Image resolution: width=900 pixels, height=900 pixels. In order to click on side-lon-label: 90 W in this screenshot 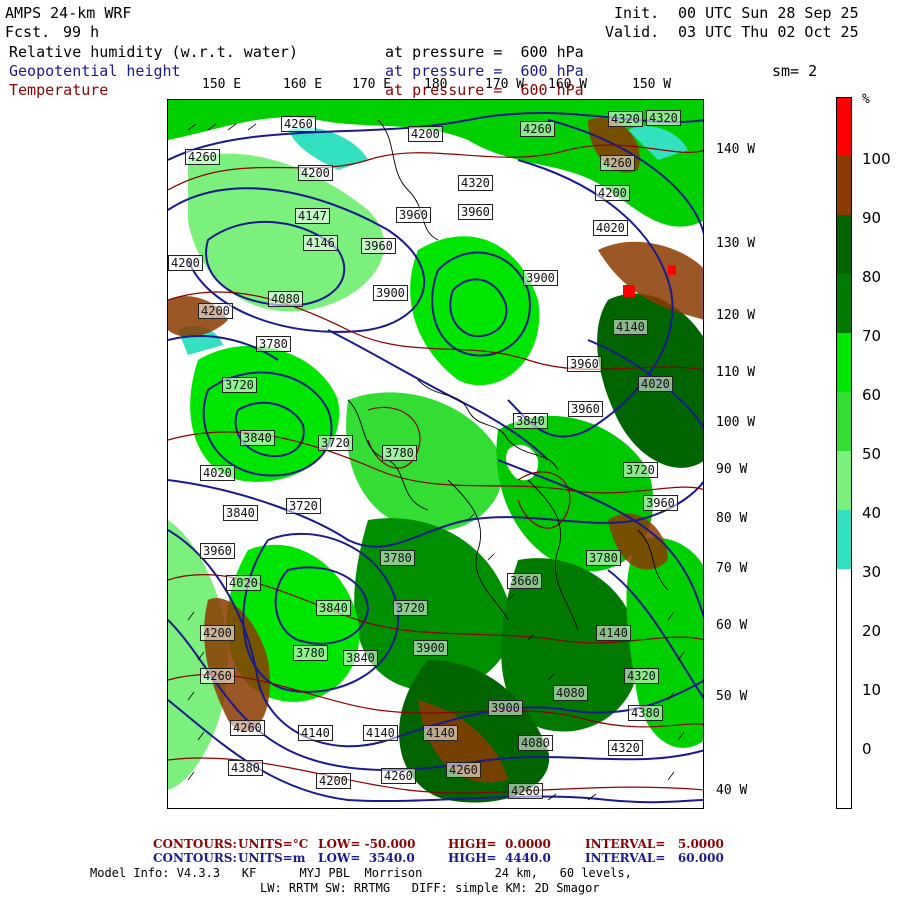, I will do `click(732, 469)`.